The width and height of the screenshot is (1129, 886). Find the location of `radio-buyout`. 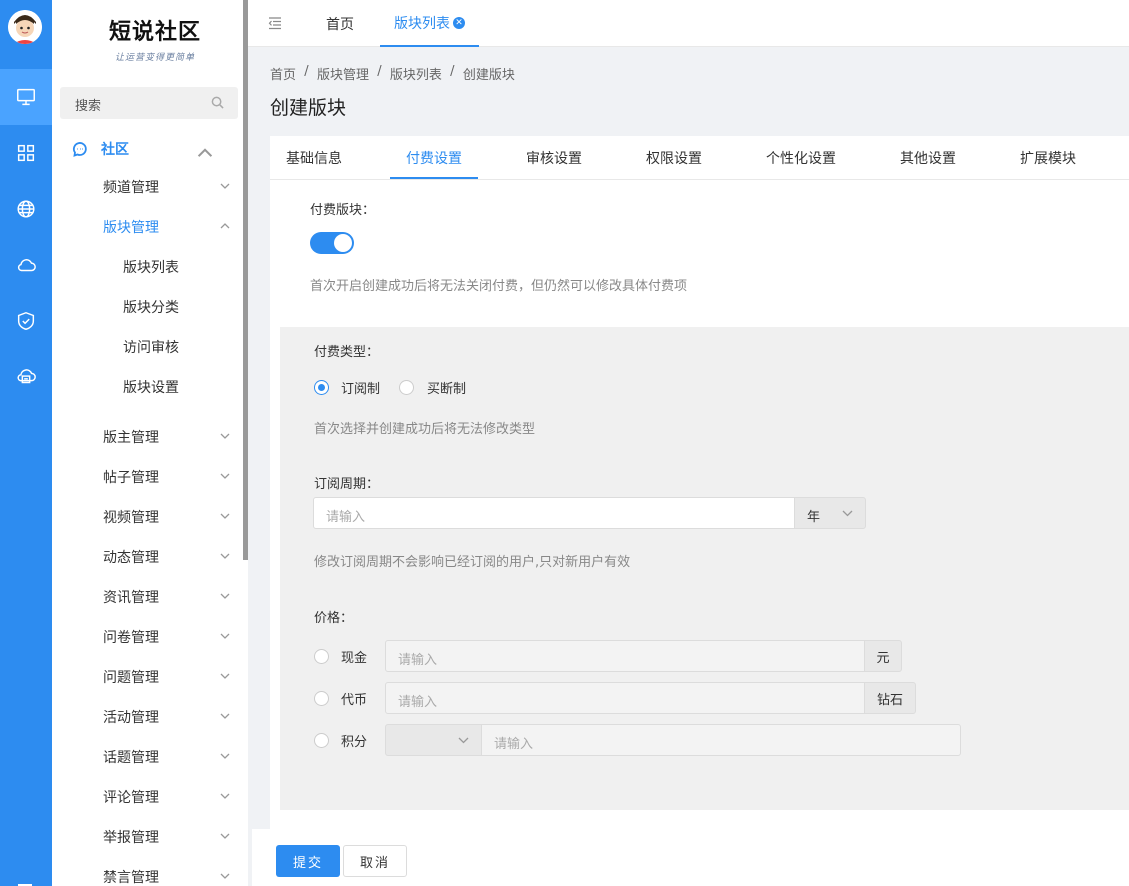

radio-buyout is located at coordinates (406, 387).